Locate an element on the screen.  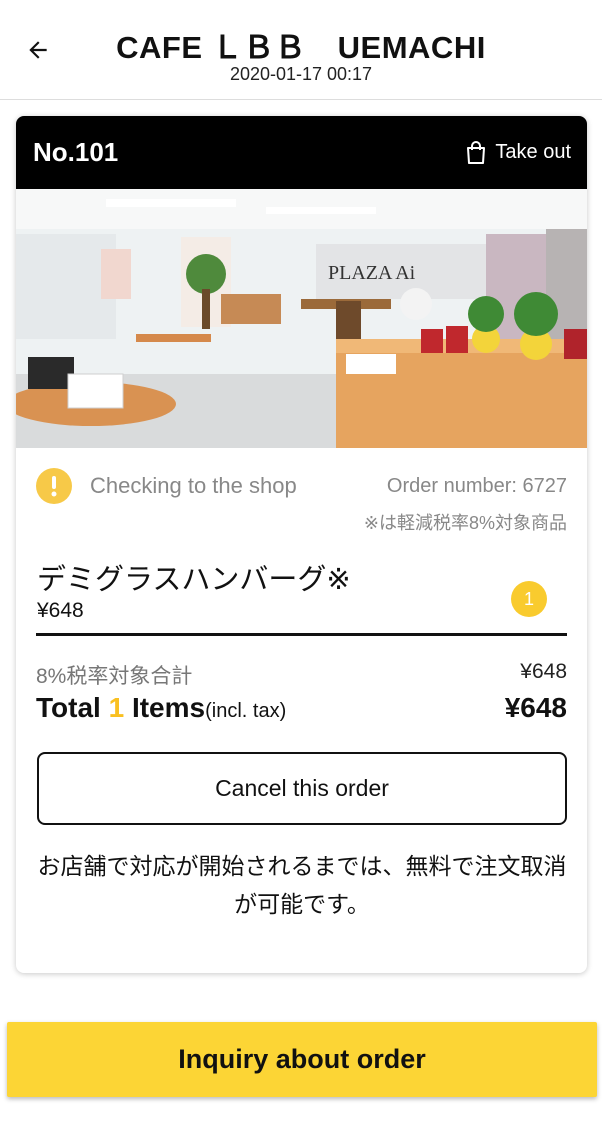
cancel-note: お店舗で対応が開始されるまでは、無料で注文取消が可能です。 is located at coordinates (302, 885).